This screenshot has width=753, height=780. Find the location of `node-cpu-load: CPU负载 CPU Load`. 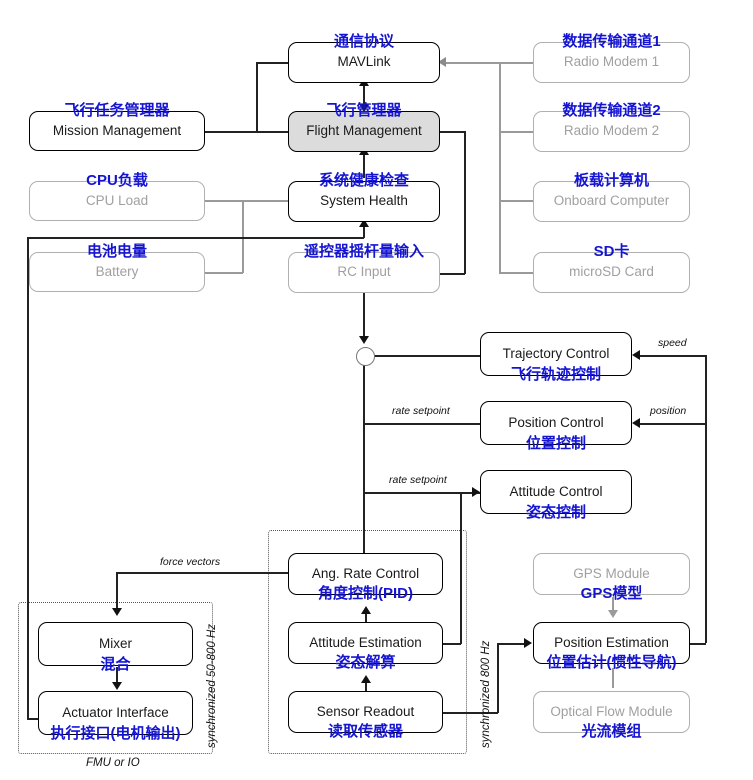

node-cpu-load: CPU负载 CPU Load is located at coordinates (117, 197).